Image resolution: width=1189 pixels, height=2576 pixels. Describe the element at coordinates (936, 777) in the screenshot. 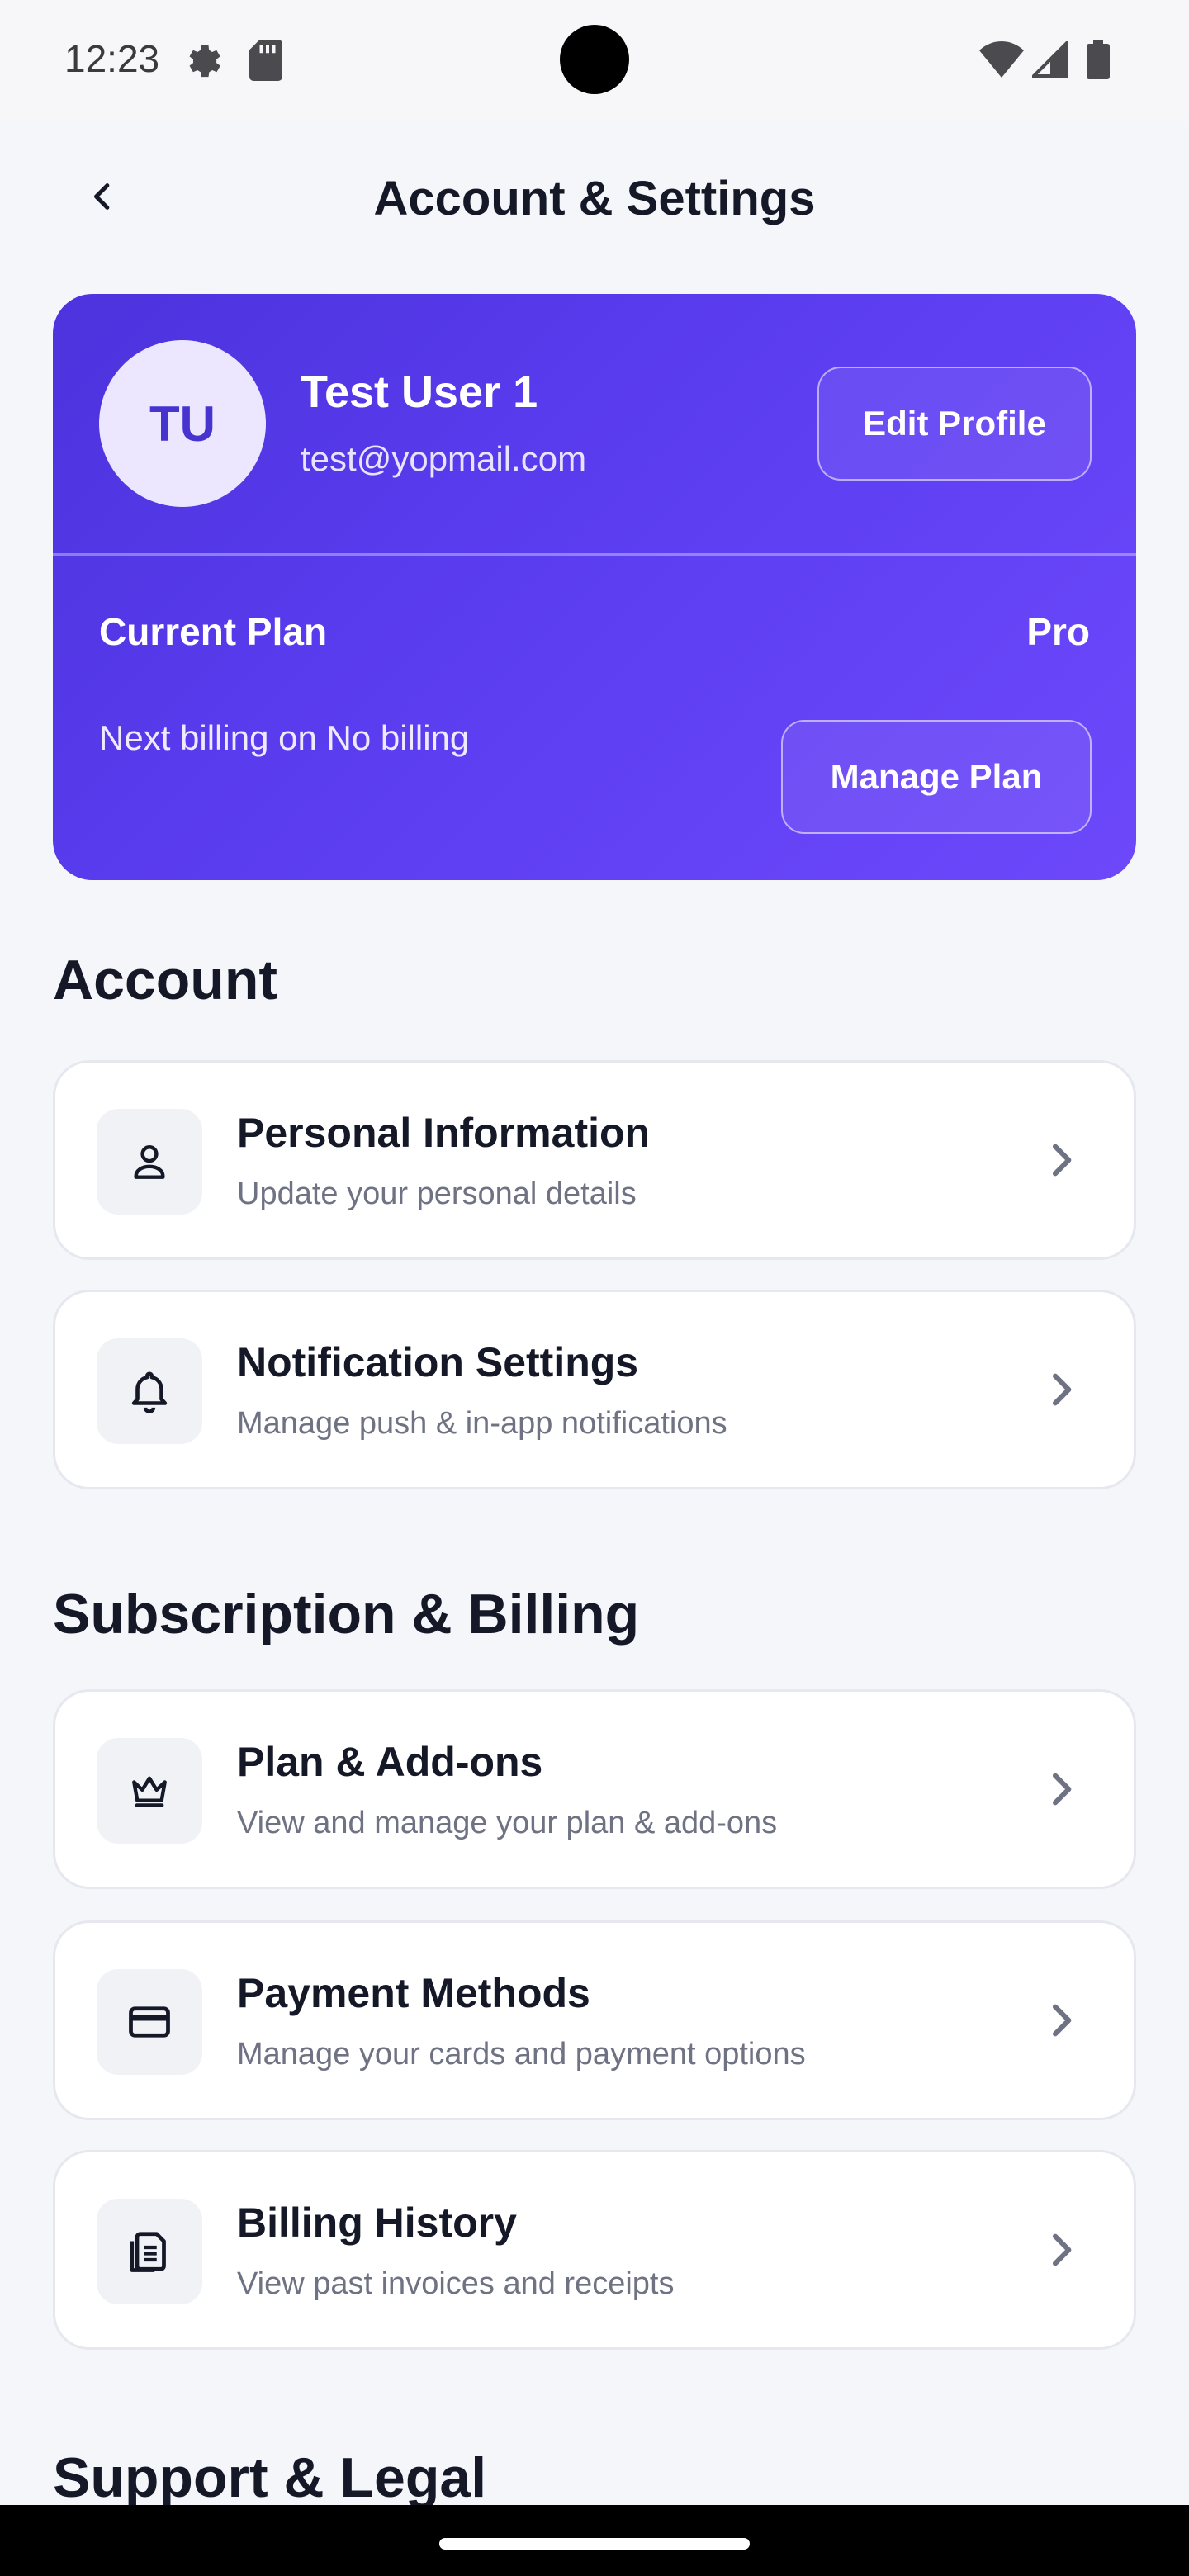

I see `manage-plan-button: Manage Plan` at that location.